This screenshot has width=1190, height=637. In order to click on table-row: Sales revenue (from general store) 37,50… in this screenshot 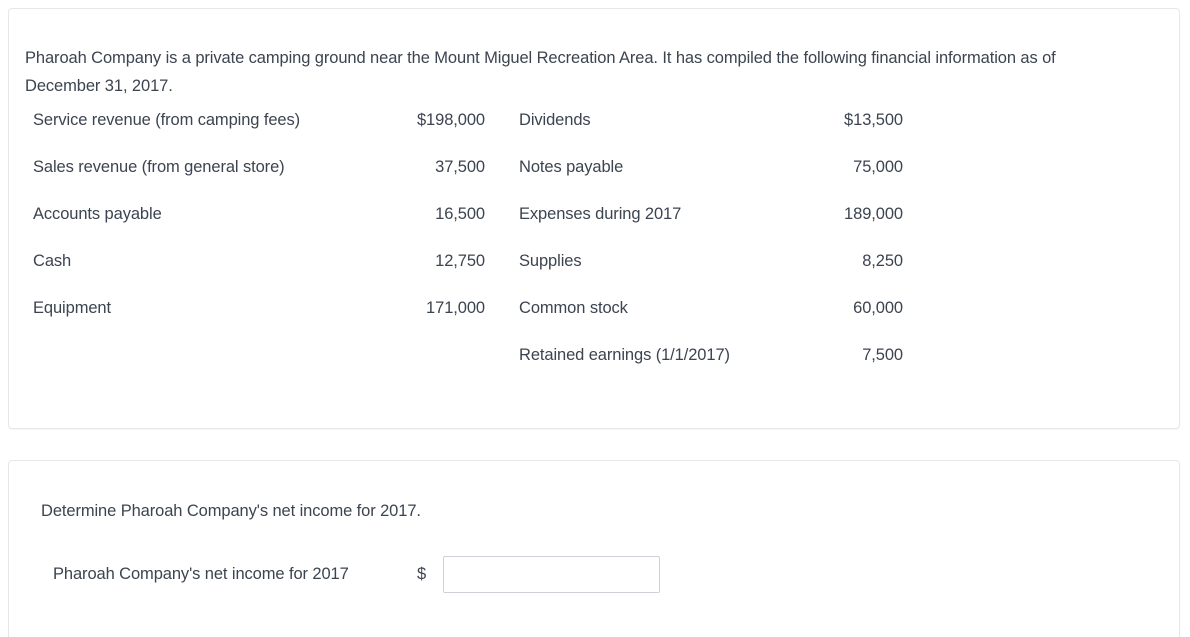, I will do `click(263, 181)`.